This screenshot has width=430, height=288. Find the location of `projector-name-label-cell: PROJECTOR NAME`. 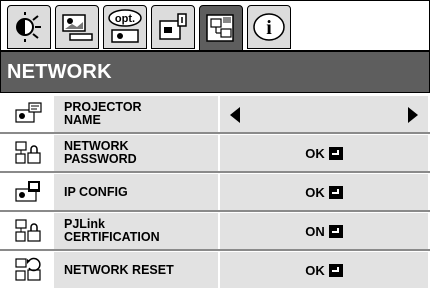

projector-name-label-cell: PROJECTOR NAME is located at coordinates (136, 114).